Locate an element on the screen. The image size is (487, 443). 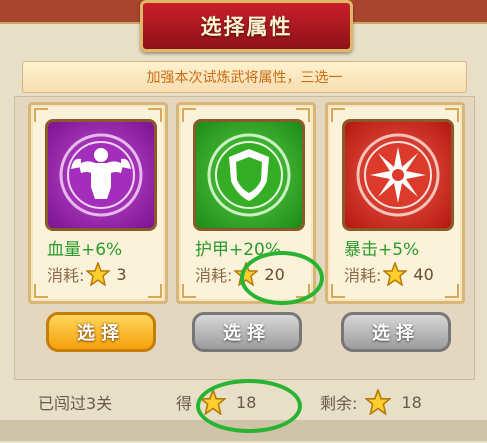
earned-stars: 得 18 is located at coordinates (216, 402).